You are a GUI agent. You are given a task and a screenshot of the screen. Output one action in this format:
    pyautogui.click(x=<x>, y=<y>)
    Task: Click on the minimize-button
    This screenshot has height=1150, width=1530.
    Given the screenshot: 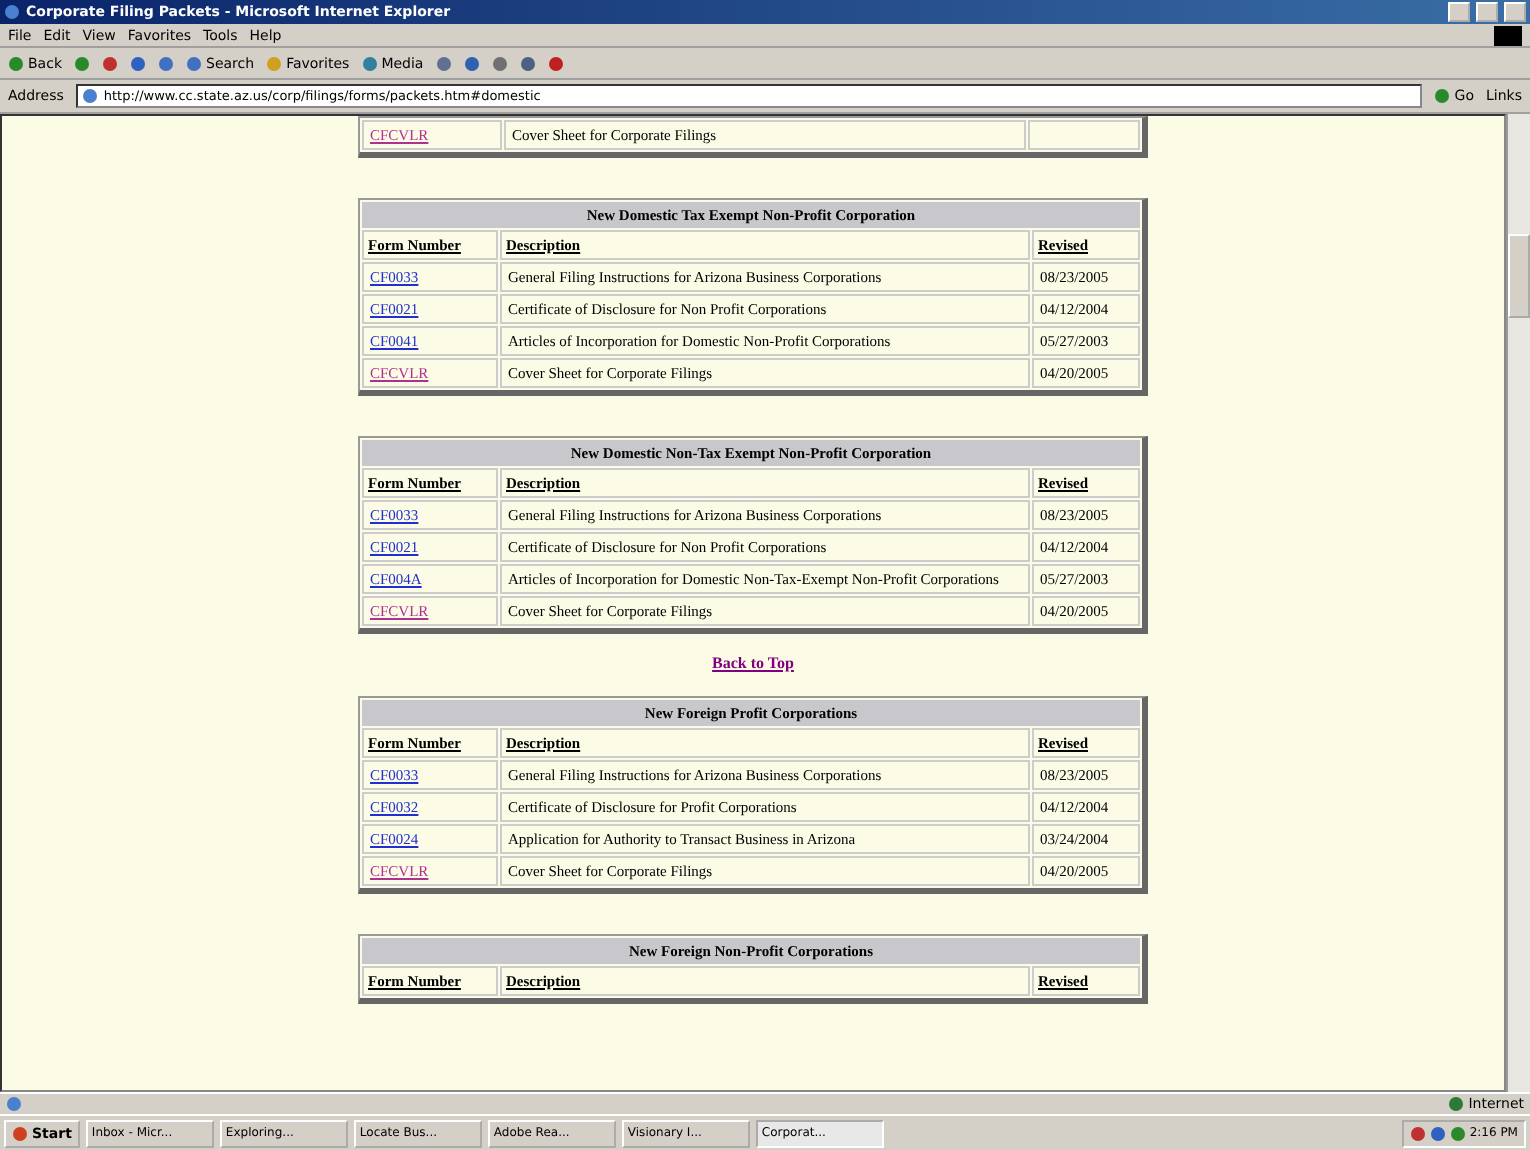 What is the action you would take?
    pyautogui.click(x=1459, y=12)
    